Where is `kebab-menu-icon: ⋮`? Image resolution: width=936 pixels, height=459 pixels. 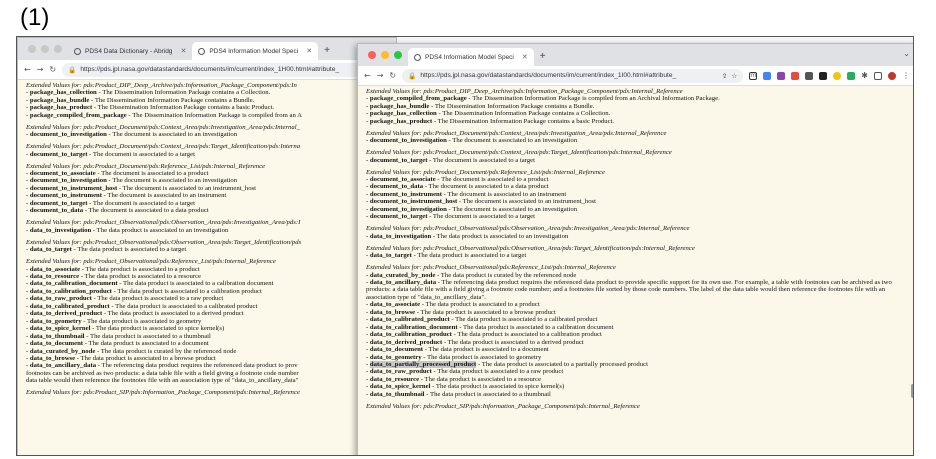
kebab-menu-icon: ⋮ is located at coordinates (906, 75).